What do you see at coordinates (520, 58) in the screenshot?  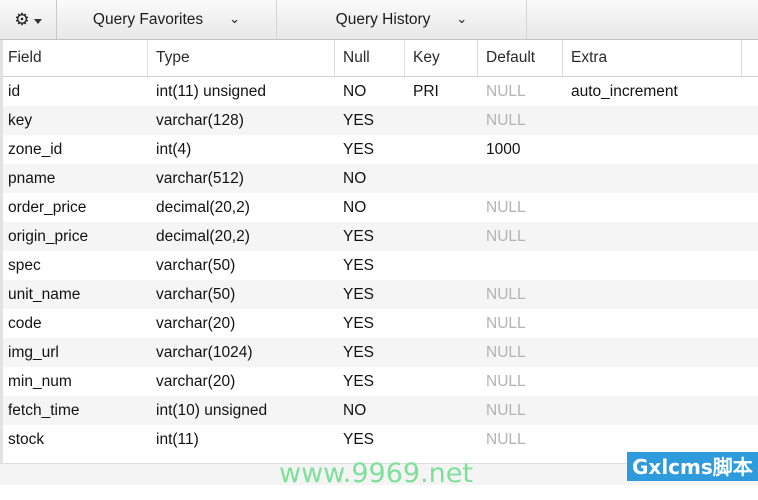 I see `column-header-default: Default` at bounding box center [520, 58].